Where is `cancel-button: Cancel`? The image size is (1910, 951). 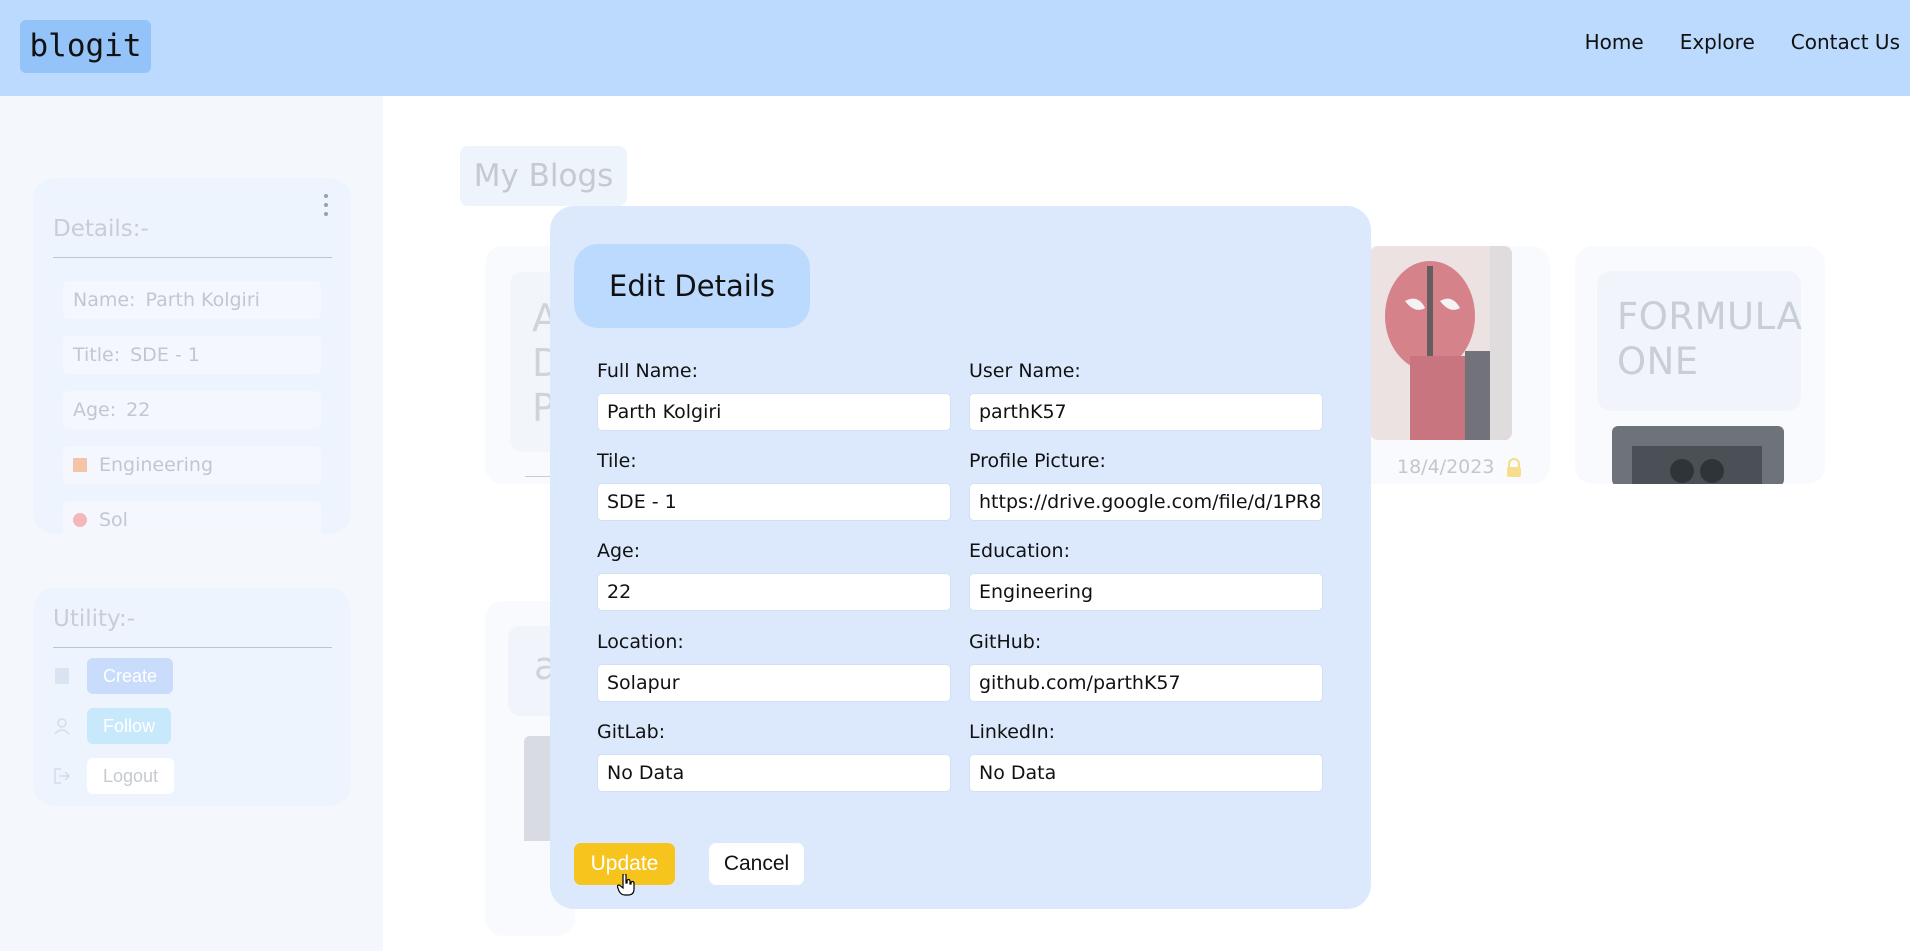
cancel-button: Cancel is located at coordinates (756, 864).